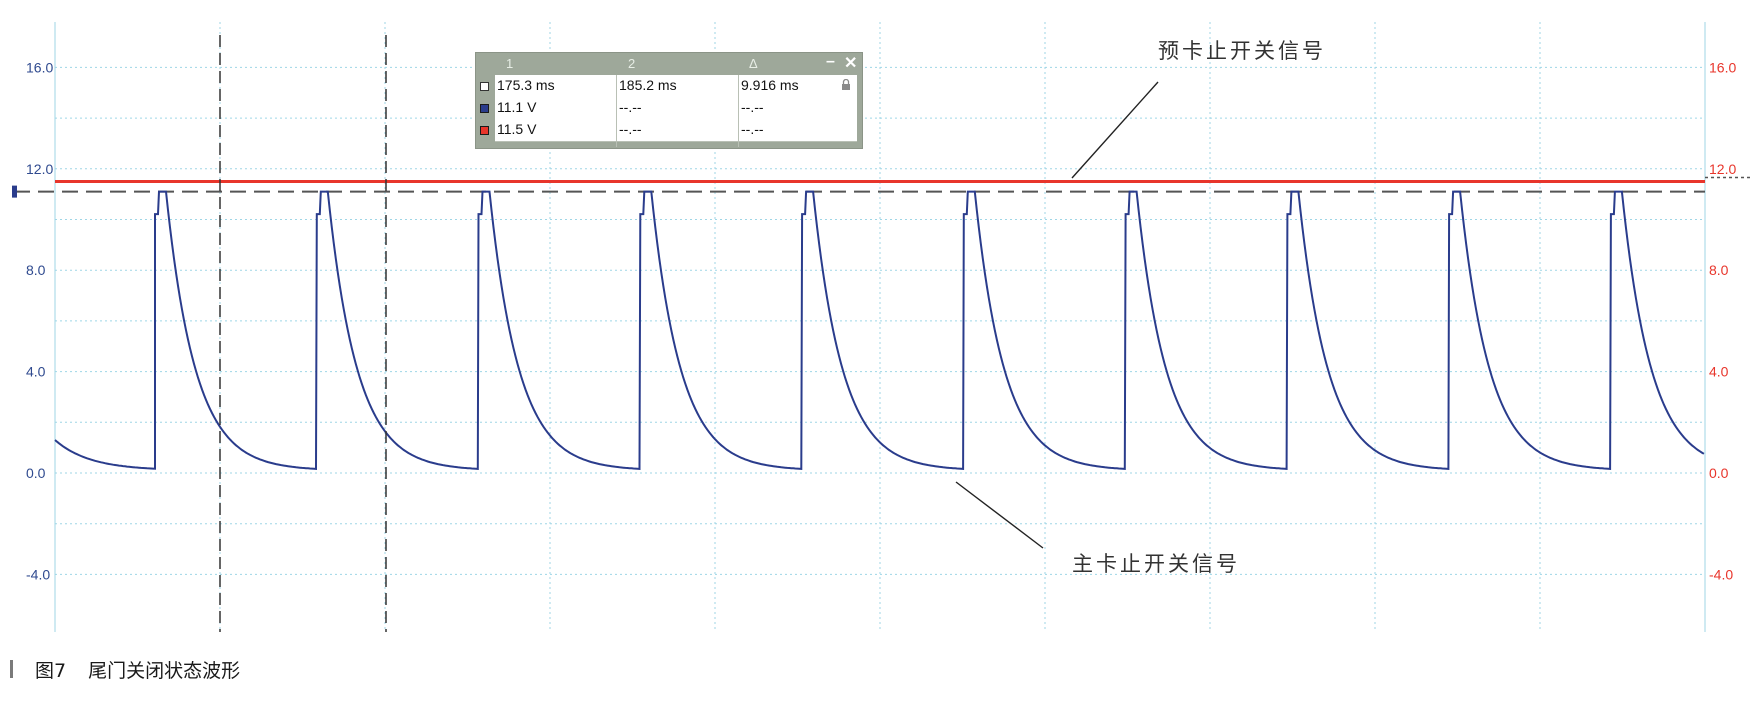 This screenshot has width=1758, height=709. I want to click on cell-time-cursor-2: 185.2 ms, so click(648, 85).